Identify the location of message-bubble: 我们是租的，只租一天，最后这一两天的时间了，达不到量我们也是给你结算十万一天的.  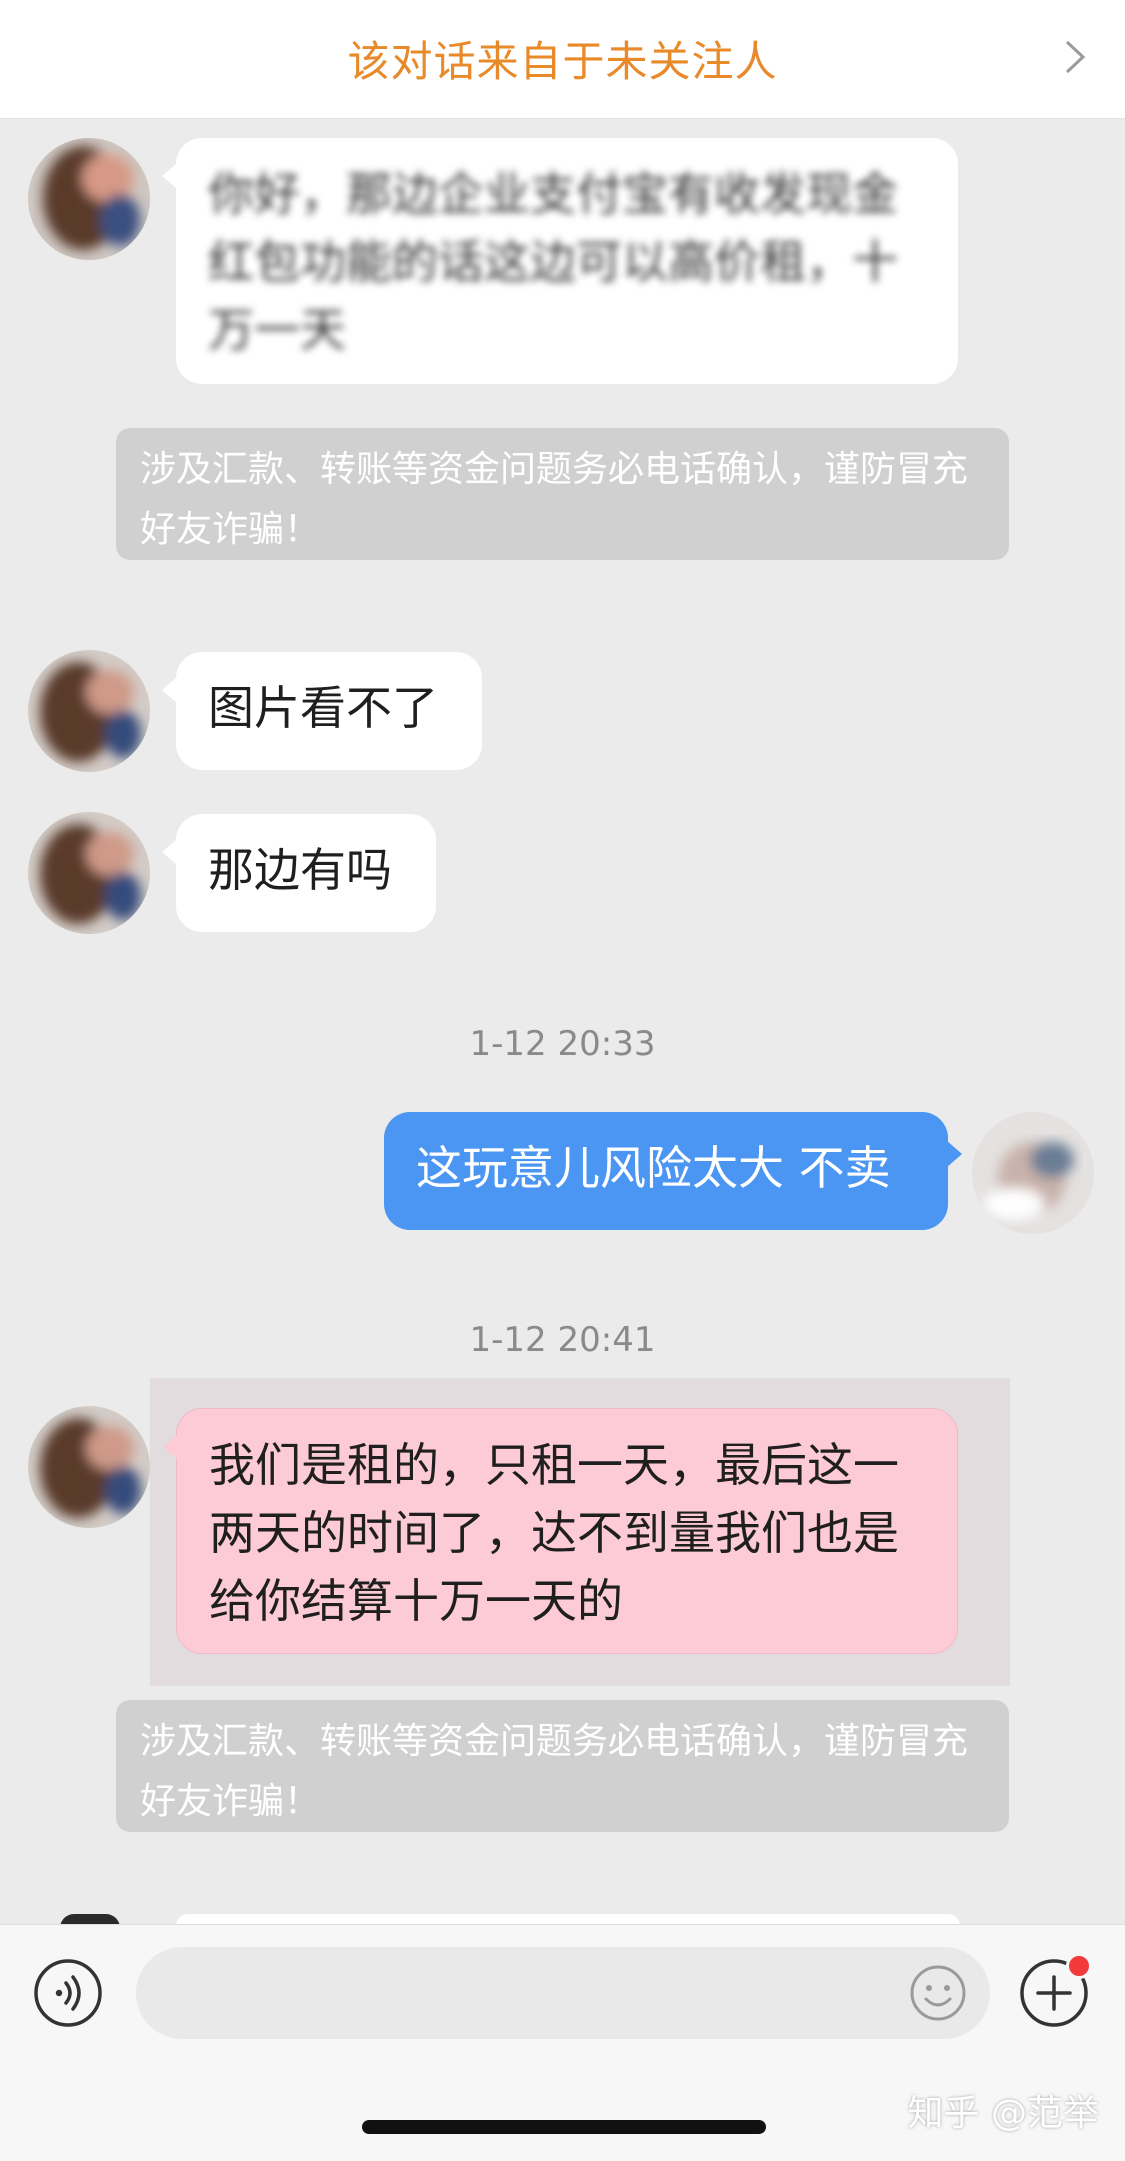
(560, 1531).